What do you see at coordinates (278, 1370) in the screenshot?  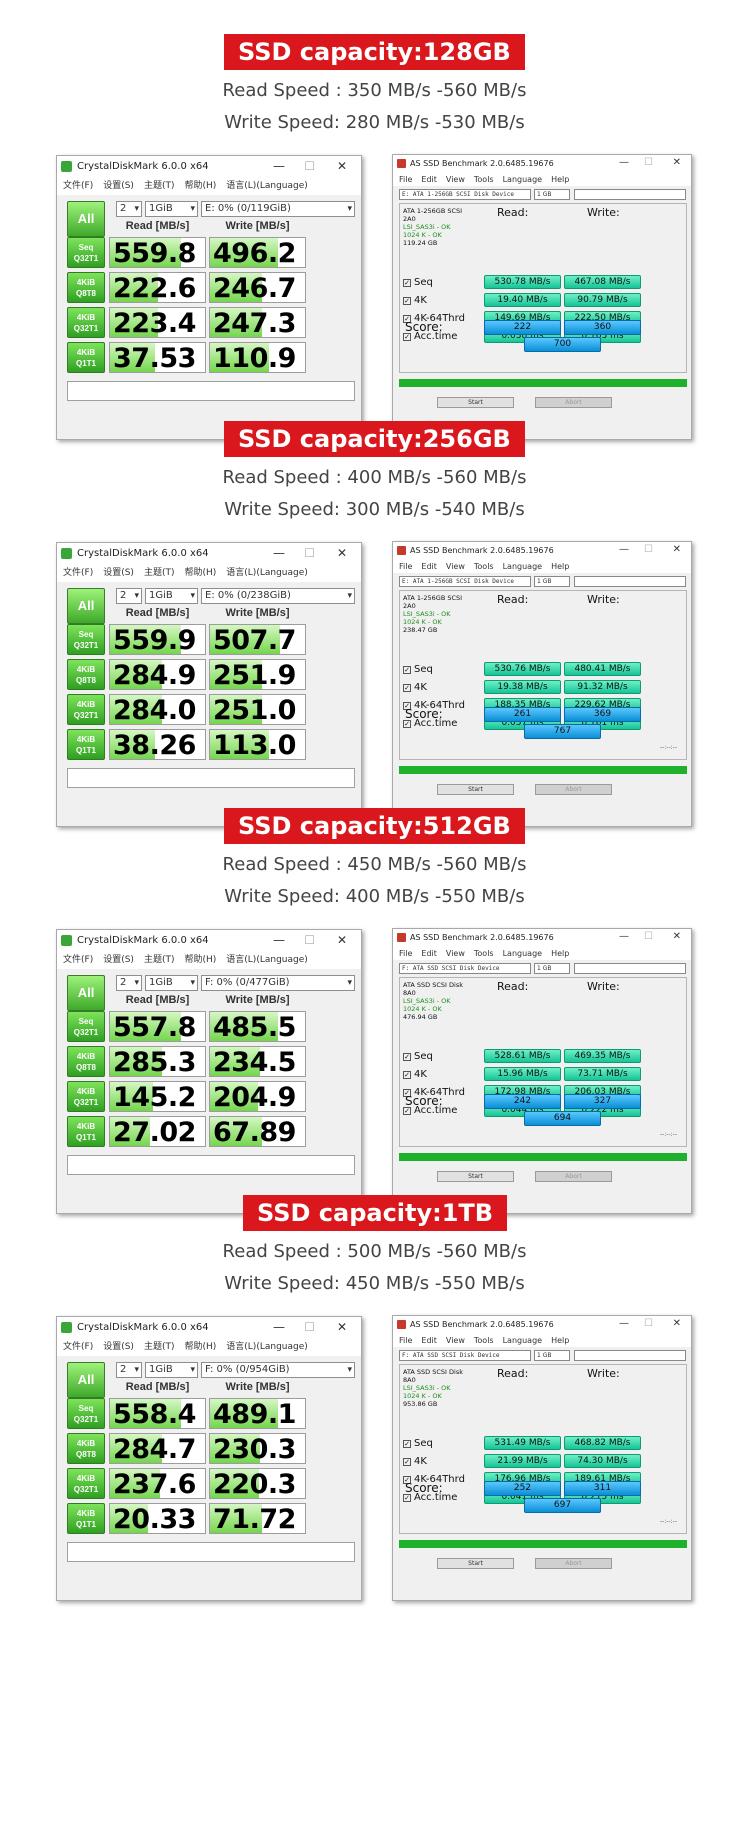 I see `drive-select: F: 0% (0/954GiB) ▾` at bounding box center [278, 1370].